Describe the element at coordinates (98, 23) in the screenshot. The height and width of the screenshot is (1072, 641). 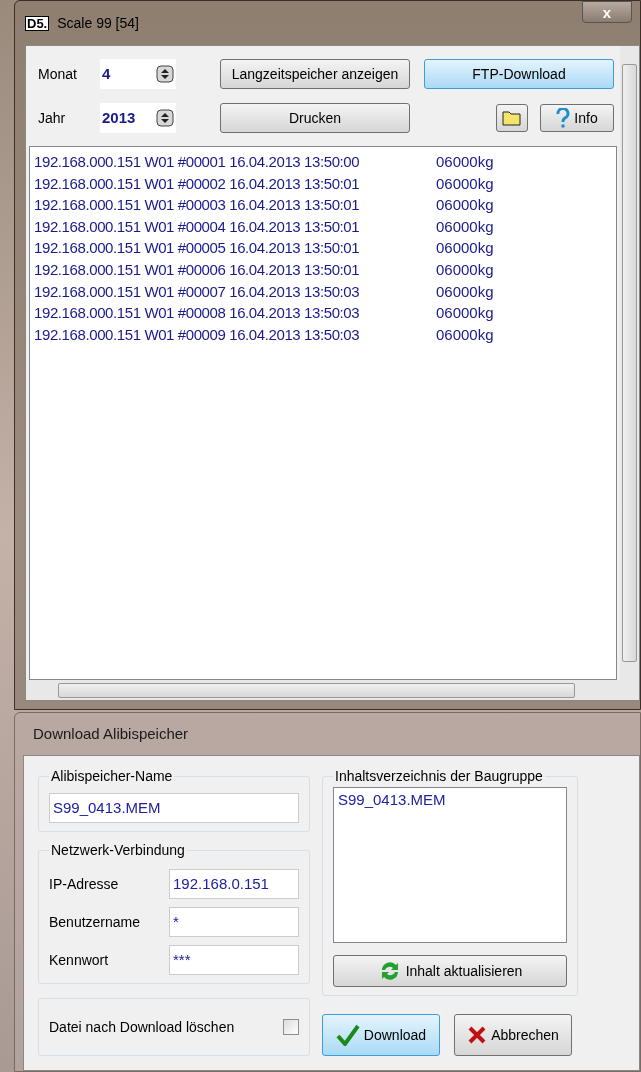
I see `window-title: Scale 99 [54]` at that location.